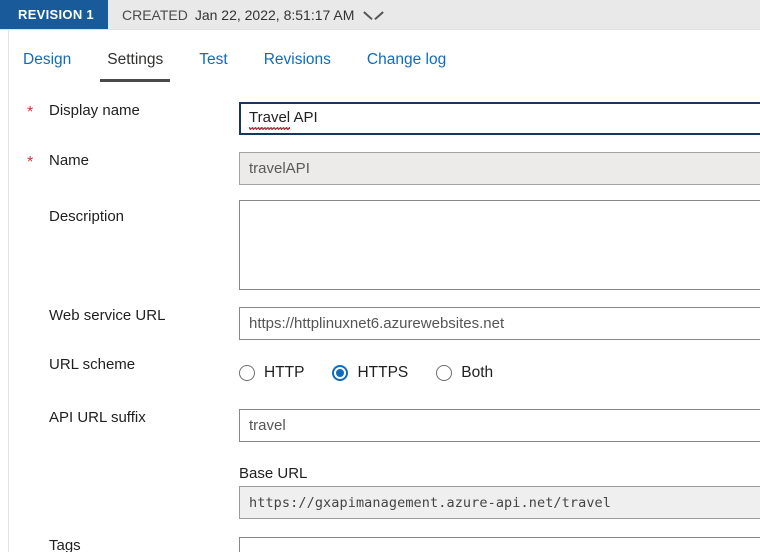 The width and height of the screenshot is (760, 552). Describe the element at coordinates (247, 372) in the screenshot. I see `radio-mark-http` at that location.